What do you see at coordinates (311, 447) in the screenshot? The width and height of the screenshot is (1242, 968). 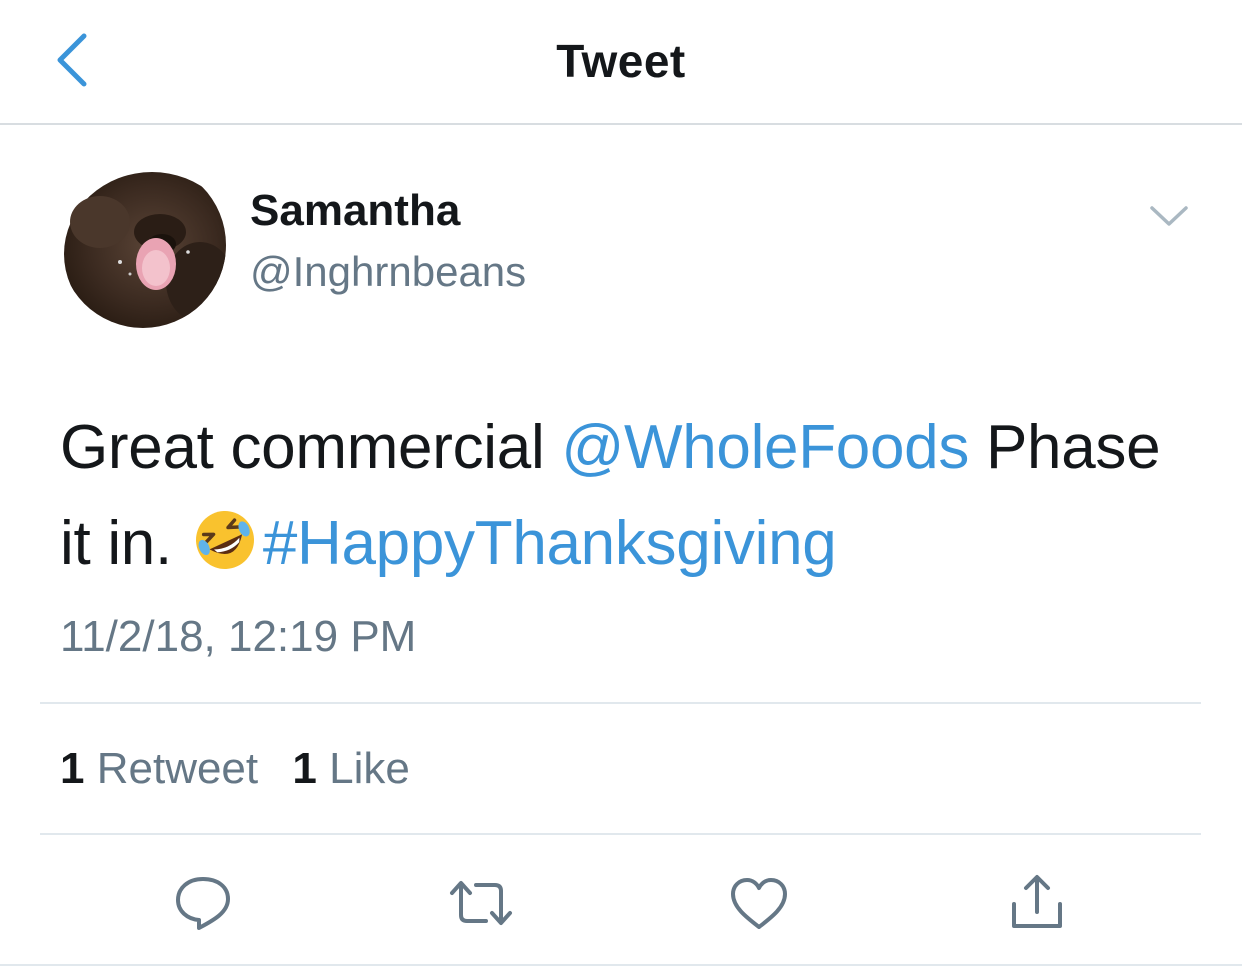 I see `tweet-text-part: Great commercial` at bounding box center [311, 447].